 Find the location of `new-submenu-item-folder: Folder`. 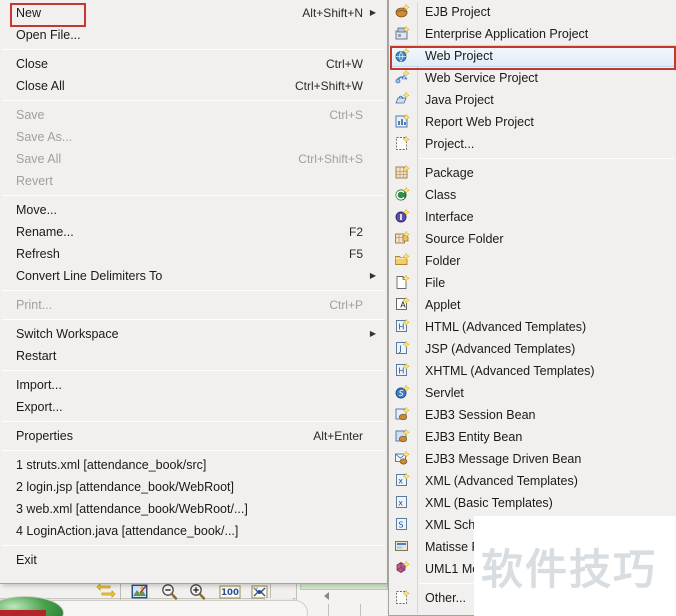

new-submenu-item-folder: Folder is located at coordinates (532, 261).